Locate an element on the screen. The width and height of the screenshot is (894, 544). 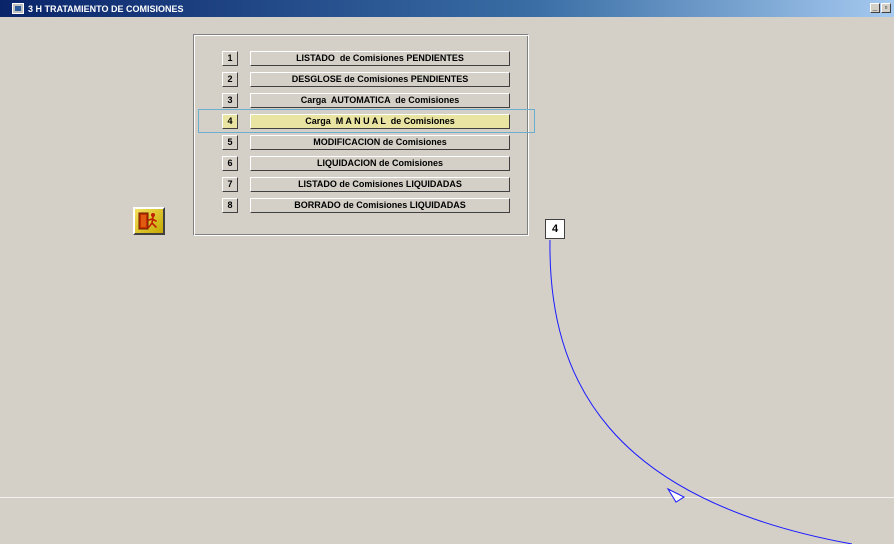
annotation-arrowhead is located at coordinates (676, 495).